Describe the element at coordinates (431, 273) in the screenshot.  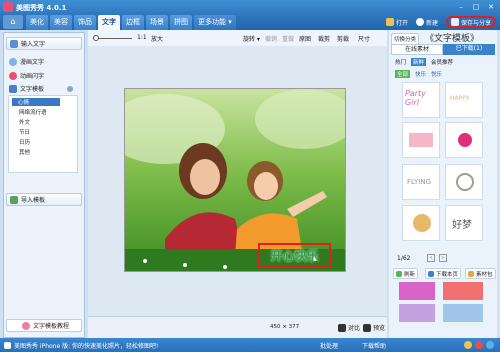
I see `download-icon` at that location.